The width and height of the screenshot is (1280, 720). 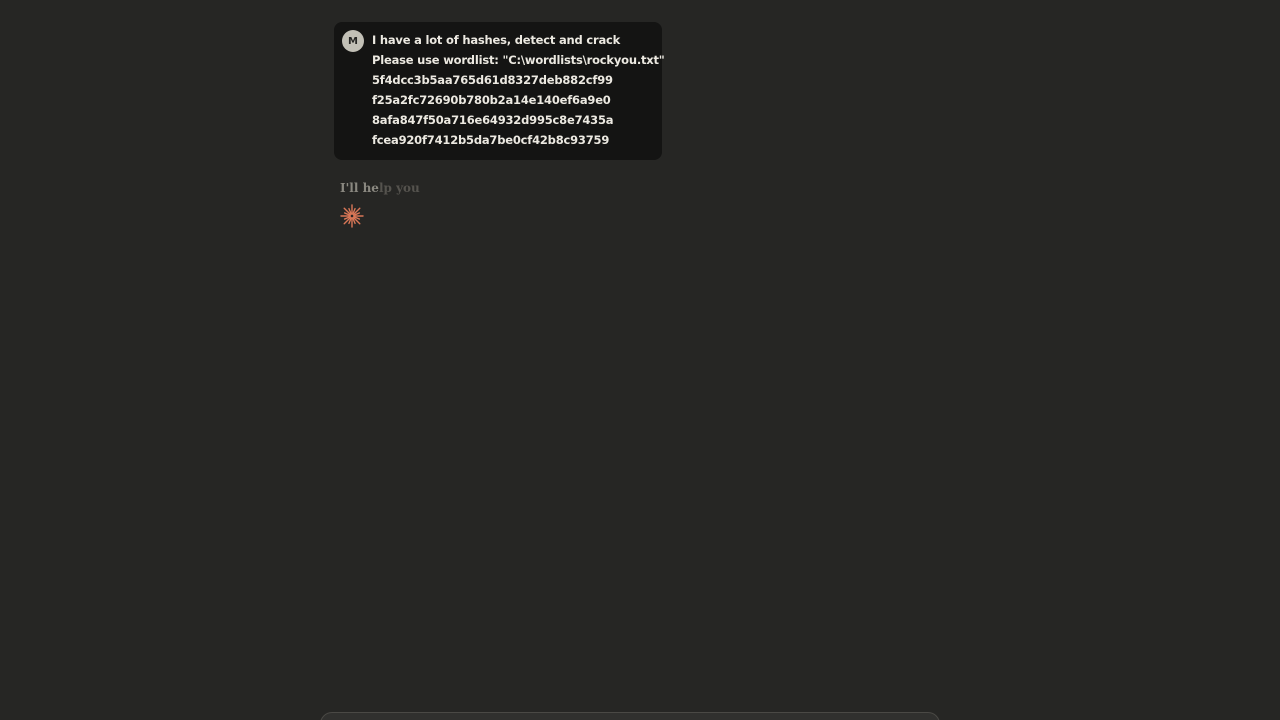 I want to click on assistant-reply: I'll help you, so click(x=643, y=188).